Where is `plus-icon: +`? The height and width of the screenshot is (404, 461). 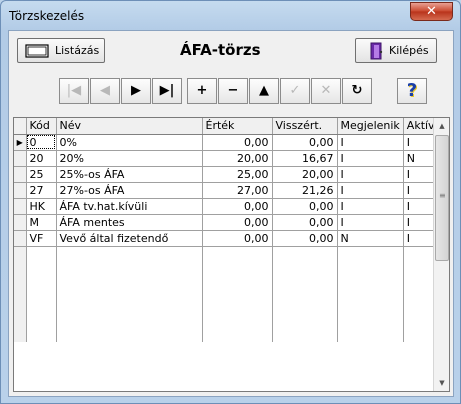
plus-icon: + is located at coordinates (202, 90).